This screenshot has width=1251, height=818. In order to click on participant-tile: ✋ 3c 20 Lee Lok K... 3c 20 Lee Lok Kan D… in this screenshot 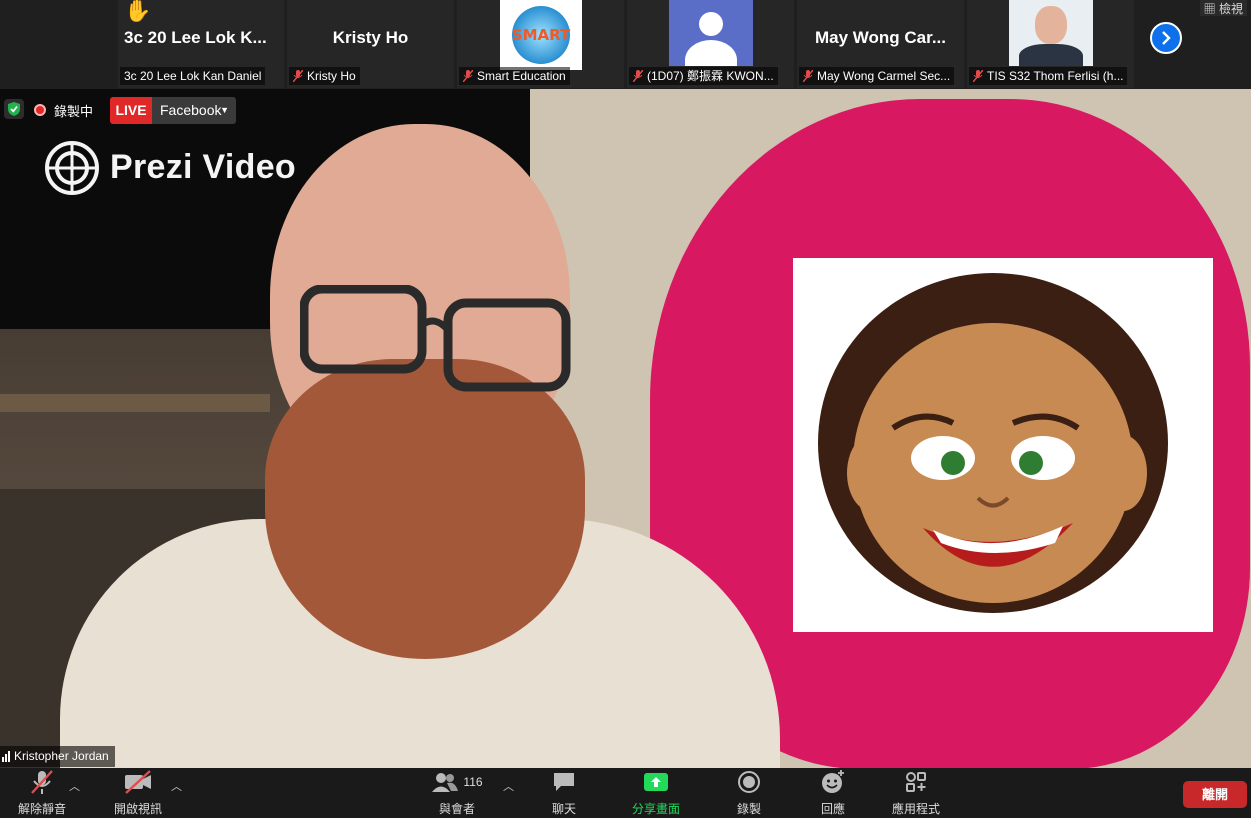, I will do `click(201, 44)`.